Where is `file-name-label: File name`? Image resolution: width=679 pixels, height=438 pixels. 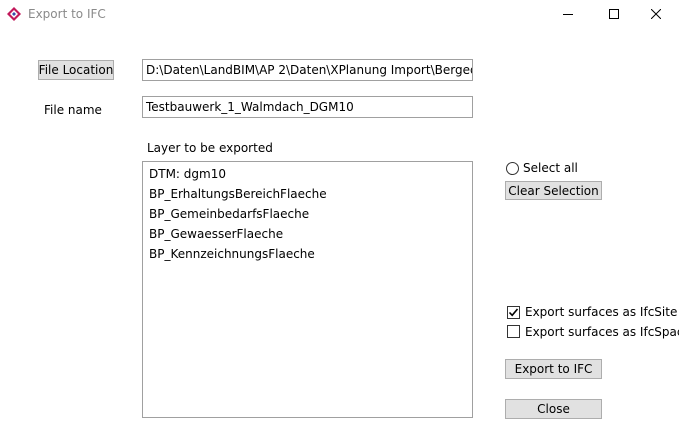 file-name-label: File name is located at coordinates (73, 110).